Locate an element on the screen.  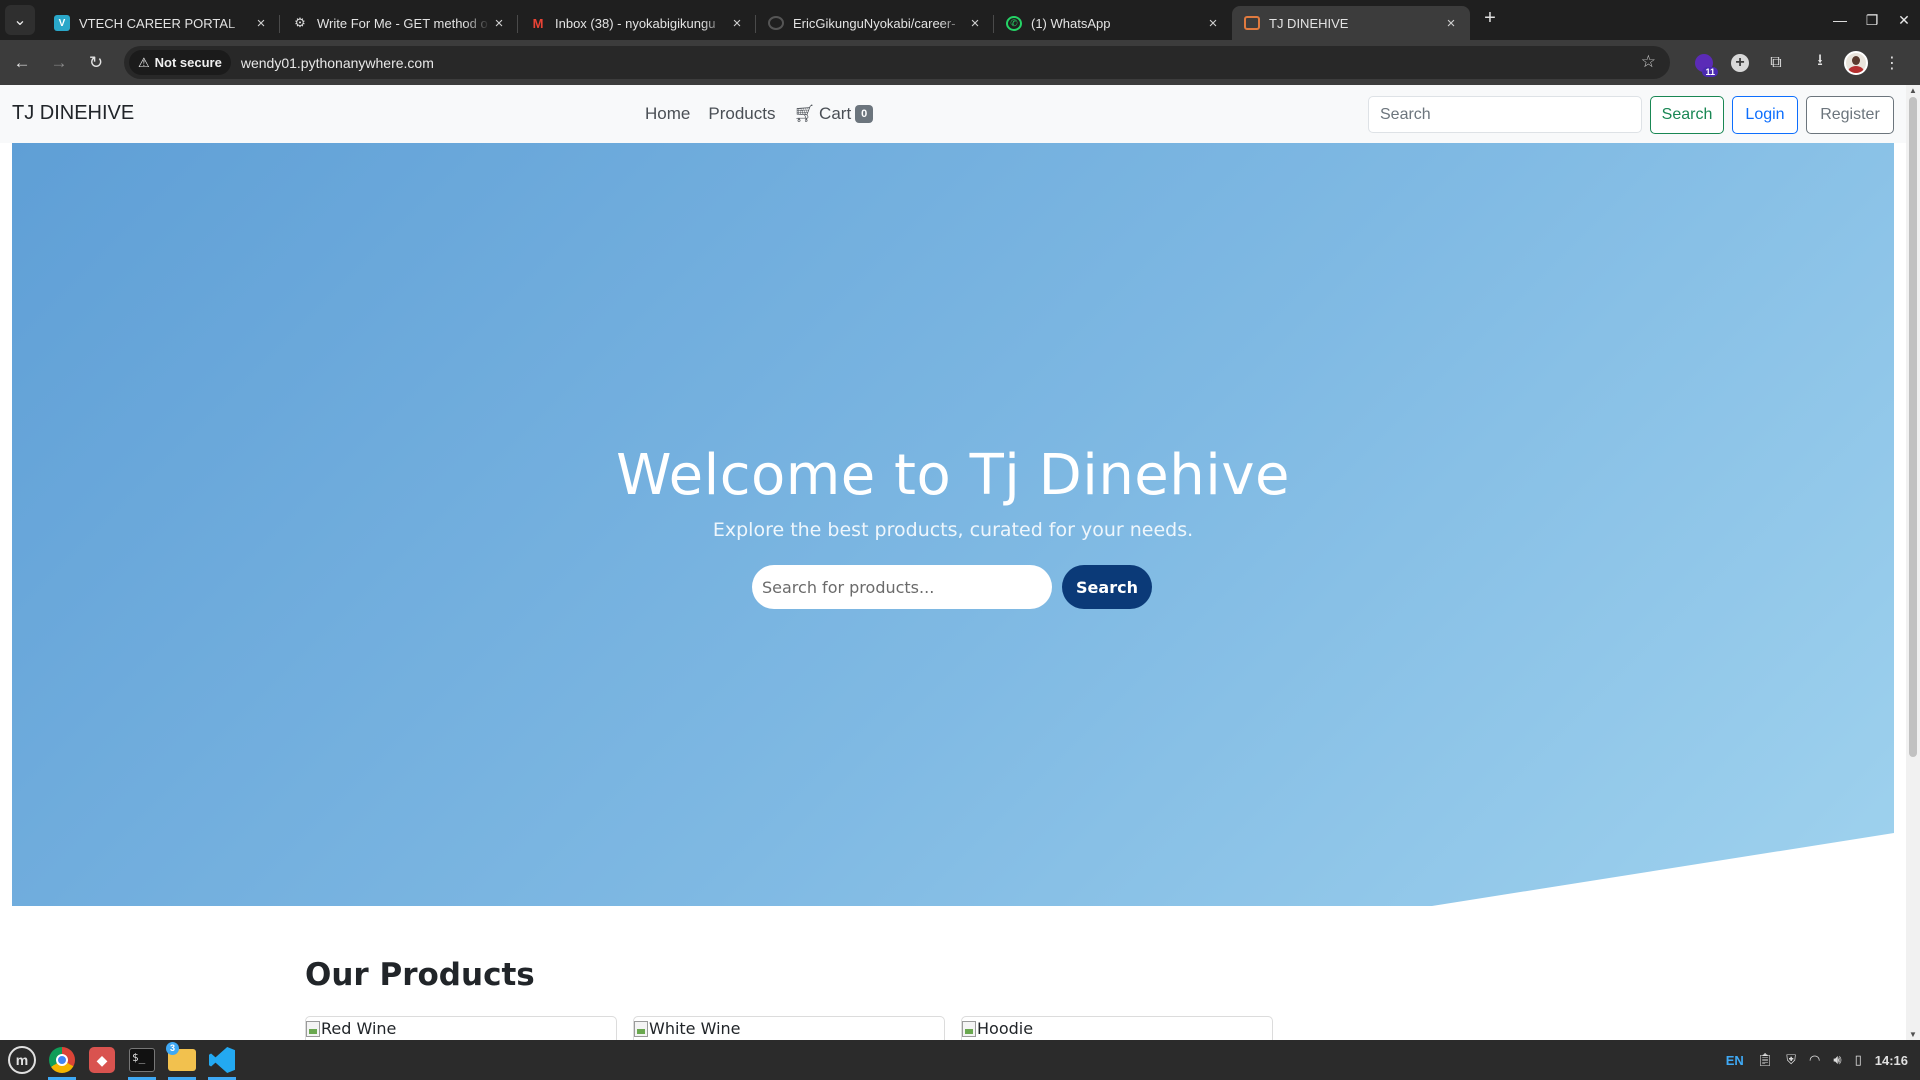
avatar is located at coordinates (1856, 62).